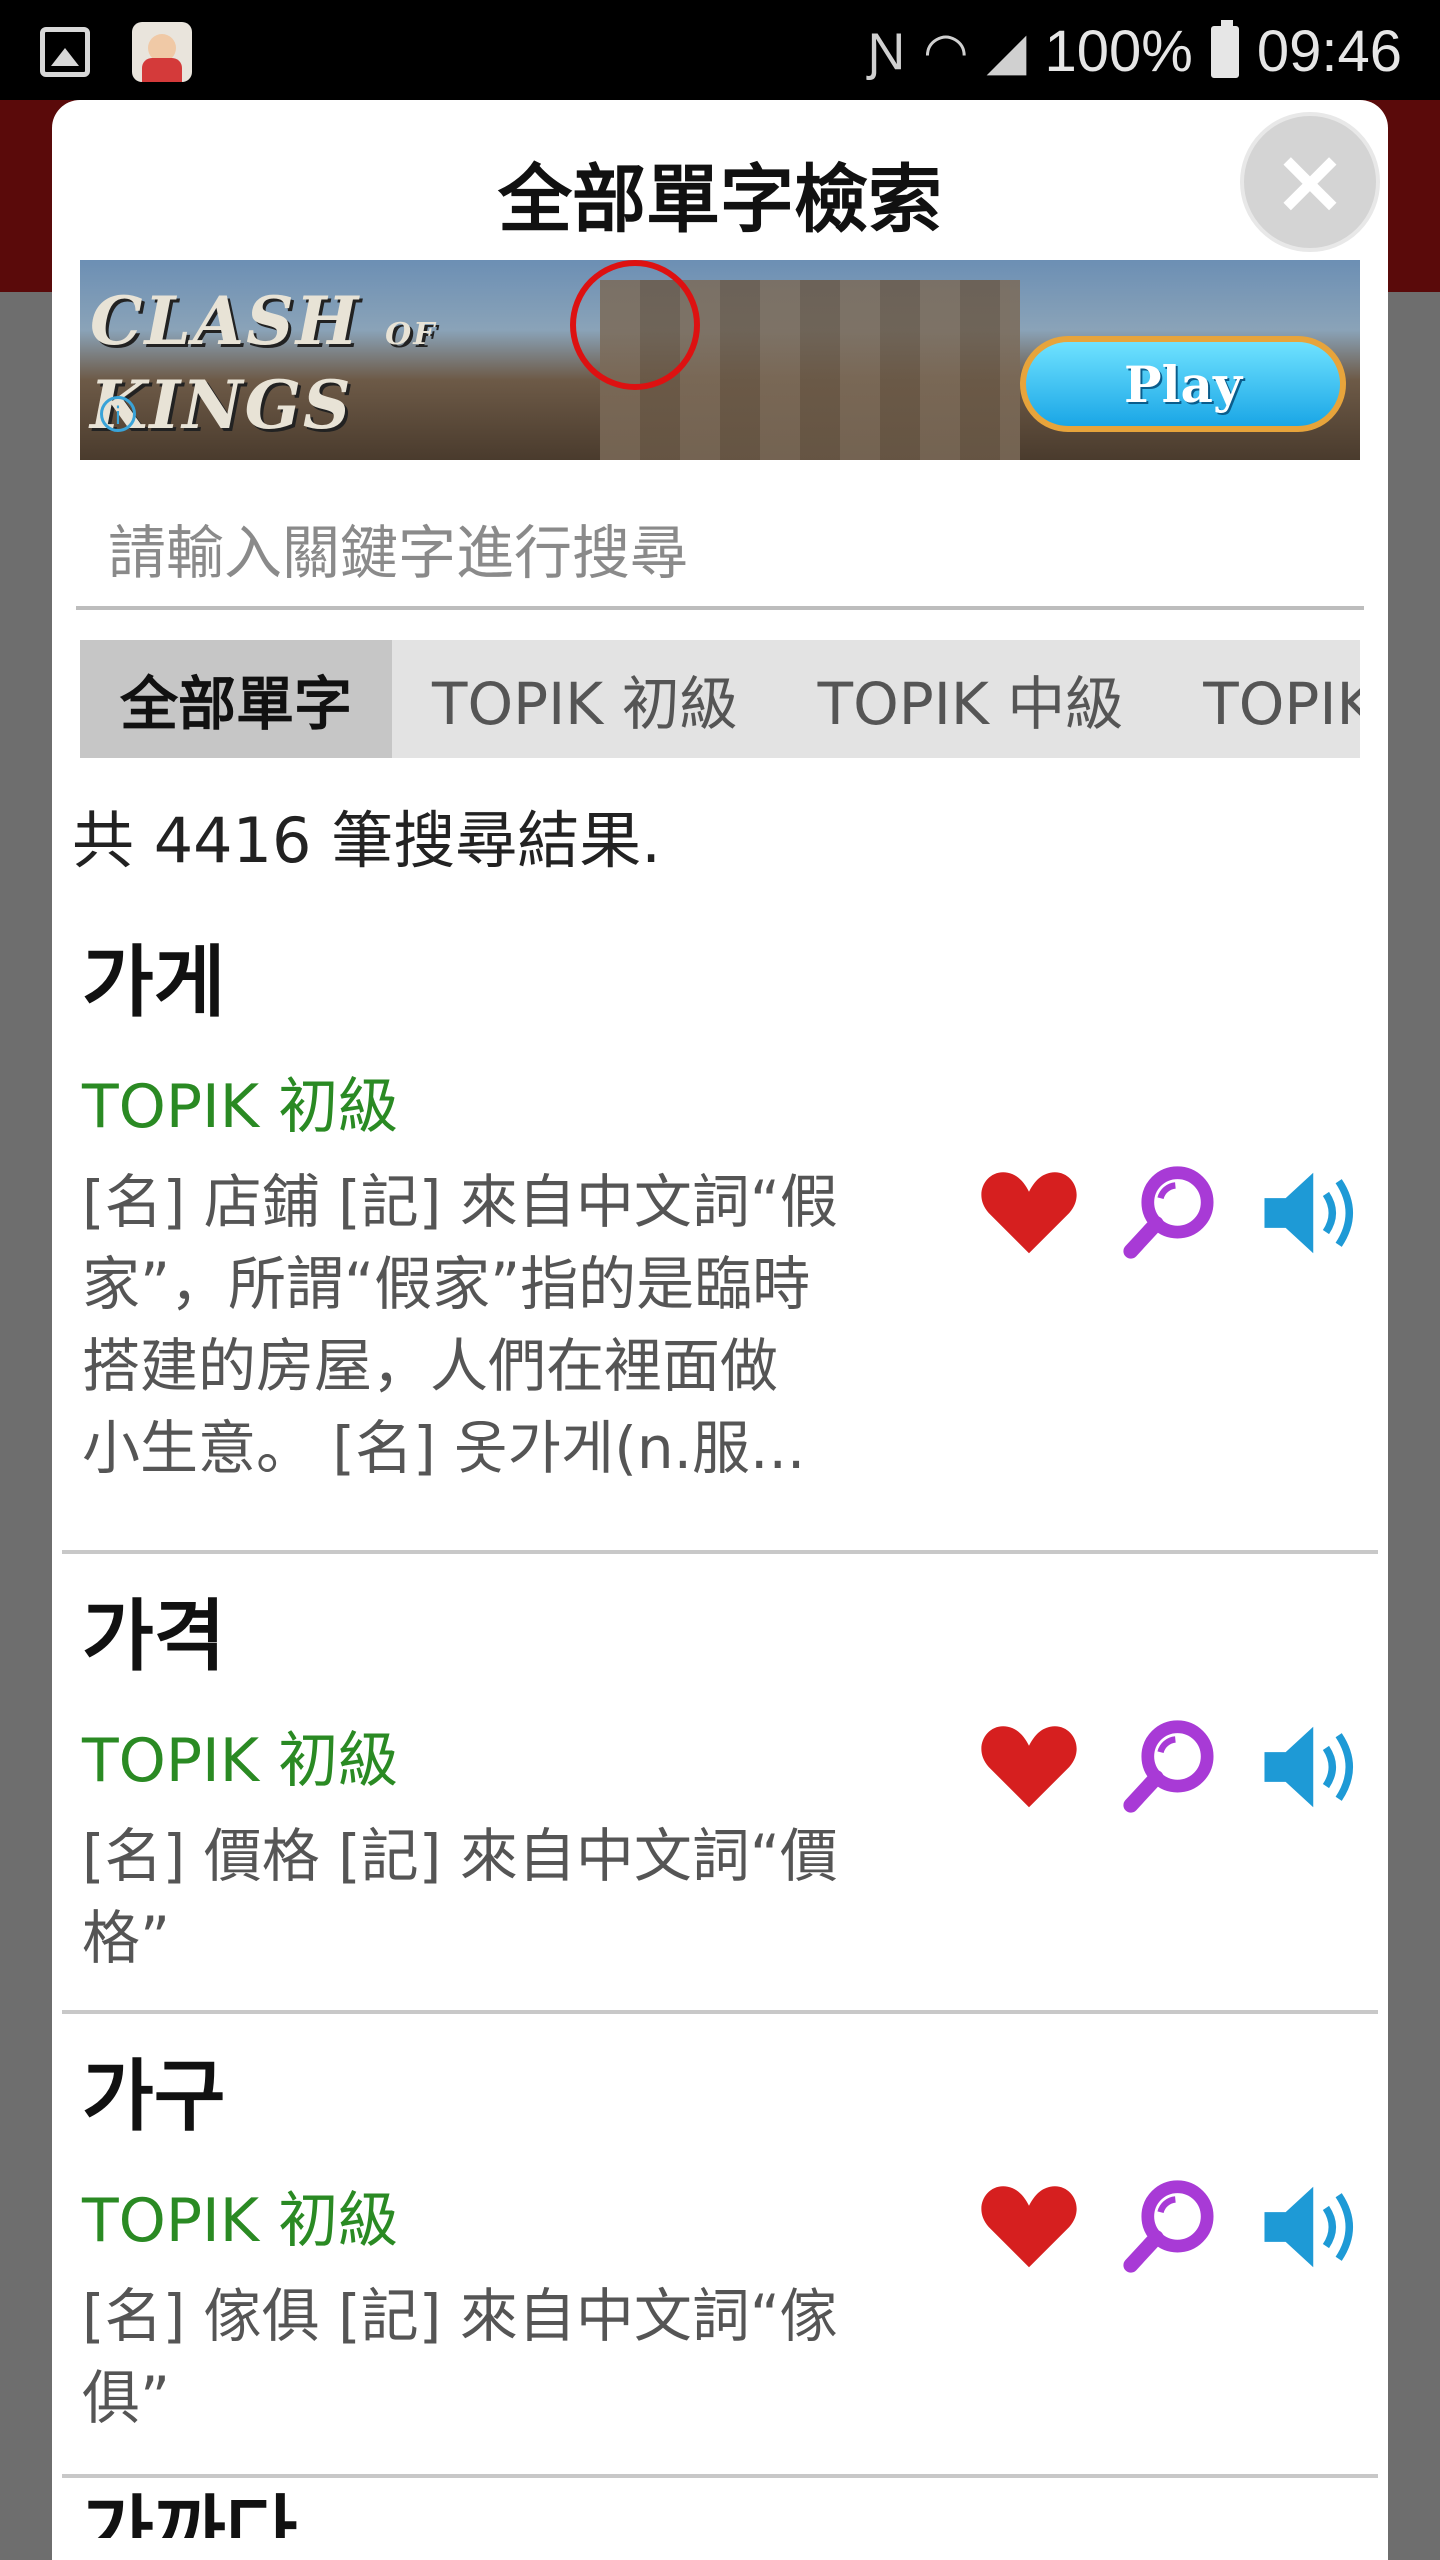 The image size is (1440, 2560). I want to click on gallery-icon, so click(65, 52).